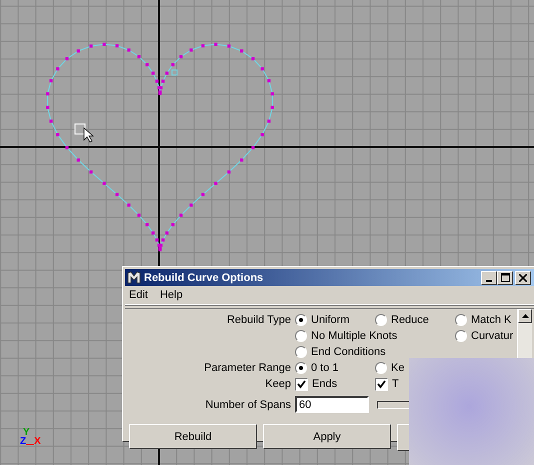  I want to click on x-axis-line, so click(30, 444).